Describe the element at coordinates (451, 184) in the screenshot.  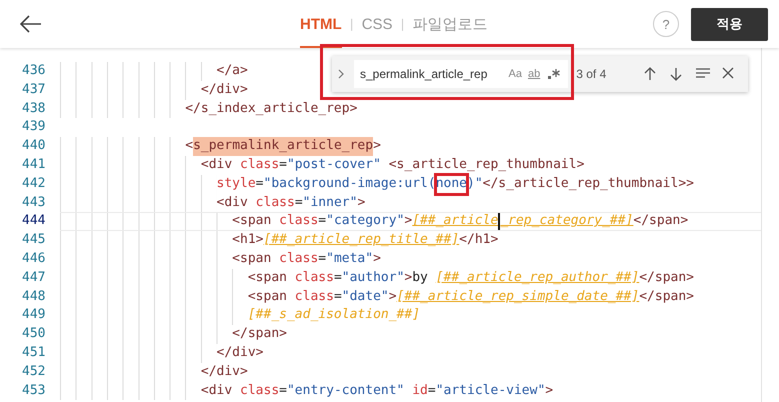
I see `highlighted-value: none` at that location.